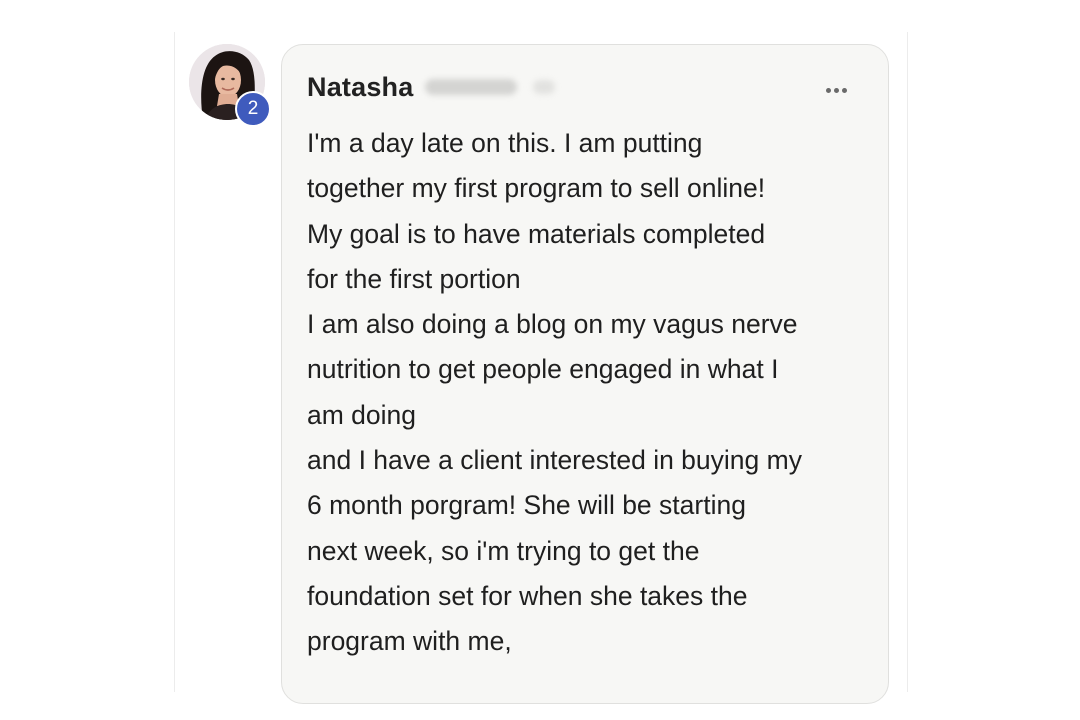 This screenshot has height=720, width=1080. I want to click on more-horizontal-icon, so click(828, 90).